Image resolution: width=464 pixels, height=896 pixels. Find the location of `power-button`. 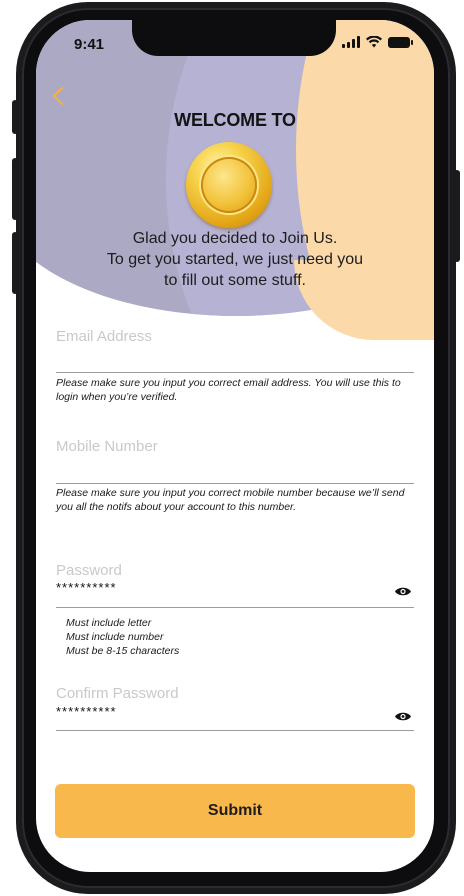

power-button is located at coordinates (457, 216).